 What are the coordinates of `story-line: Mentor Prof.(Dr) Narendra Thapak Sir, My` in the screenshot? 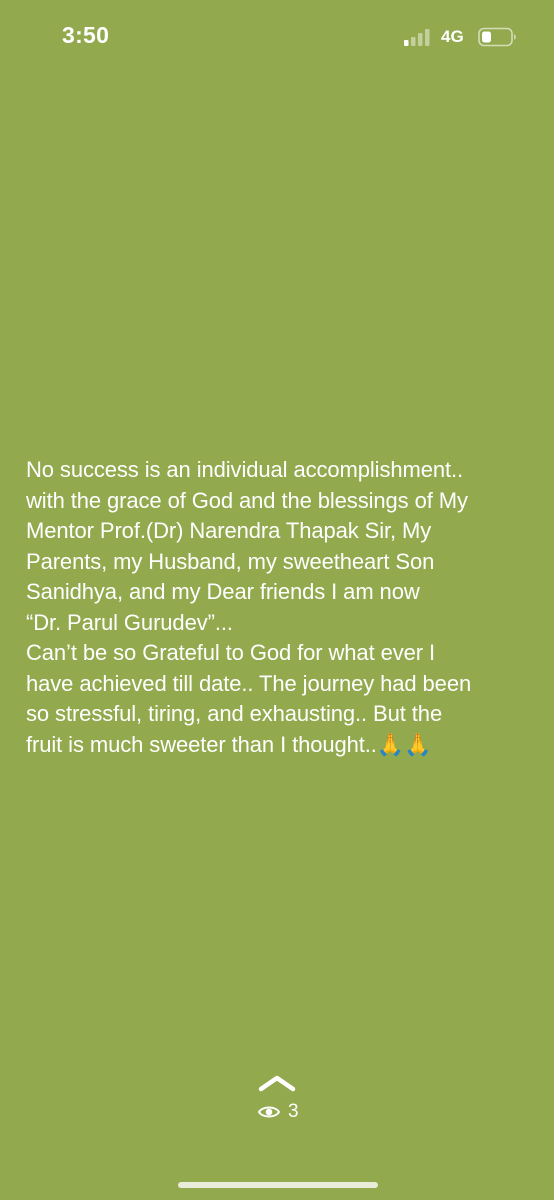 It's located at (229, 530).